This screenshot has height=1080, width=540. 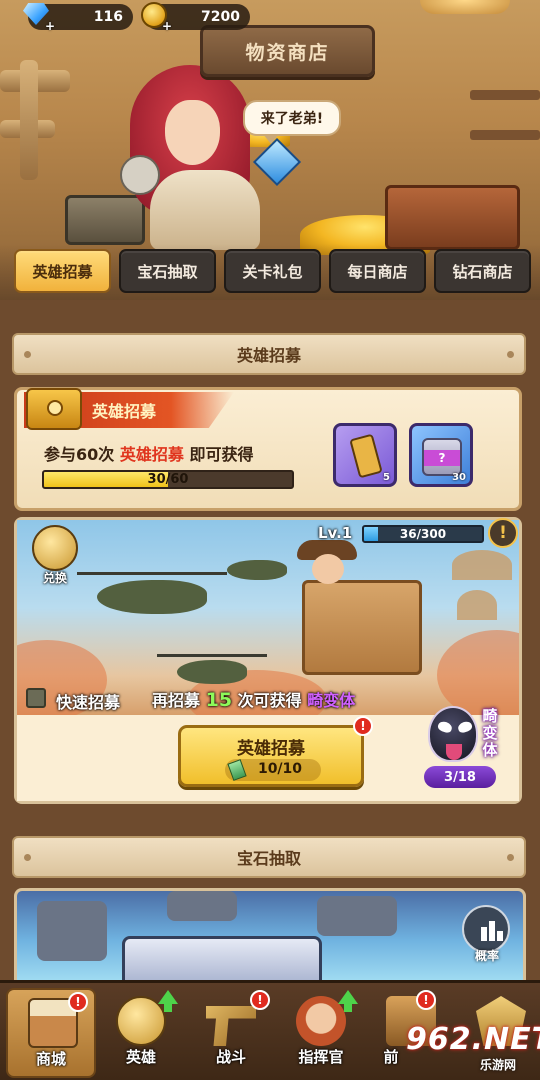 I want to click on mutant-reward: 畸变体 3/18, so click(x=462, y=747).